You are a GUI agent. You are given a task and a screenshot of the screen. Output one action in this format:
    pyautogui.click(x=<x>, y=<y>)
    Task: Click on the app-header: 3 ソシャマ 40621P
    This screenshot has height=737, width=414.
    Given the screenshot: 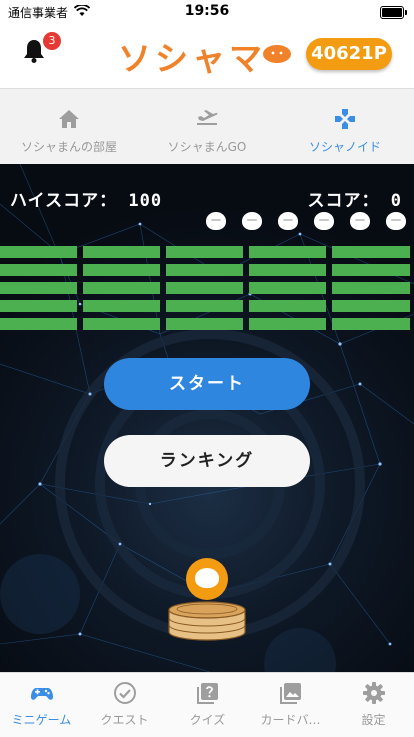 What is the action you would take?
    pyautogui.click(x=207, y=55)
    